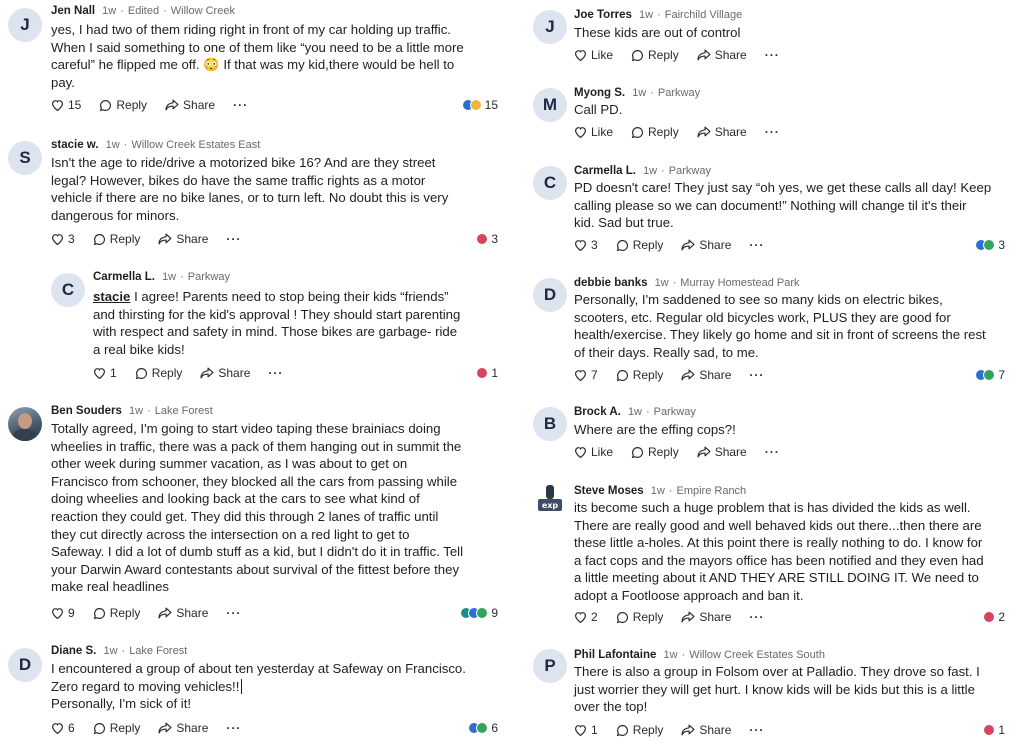  Describe the element at coordinates (586, 375) in the screenshot. I see `like-button: 7` at that location.